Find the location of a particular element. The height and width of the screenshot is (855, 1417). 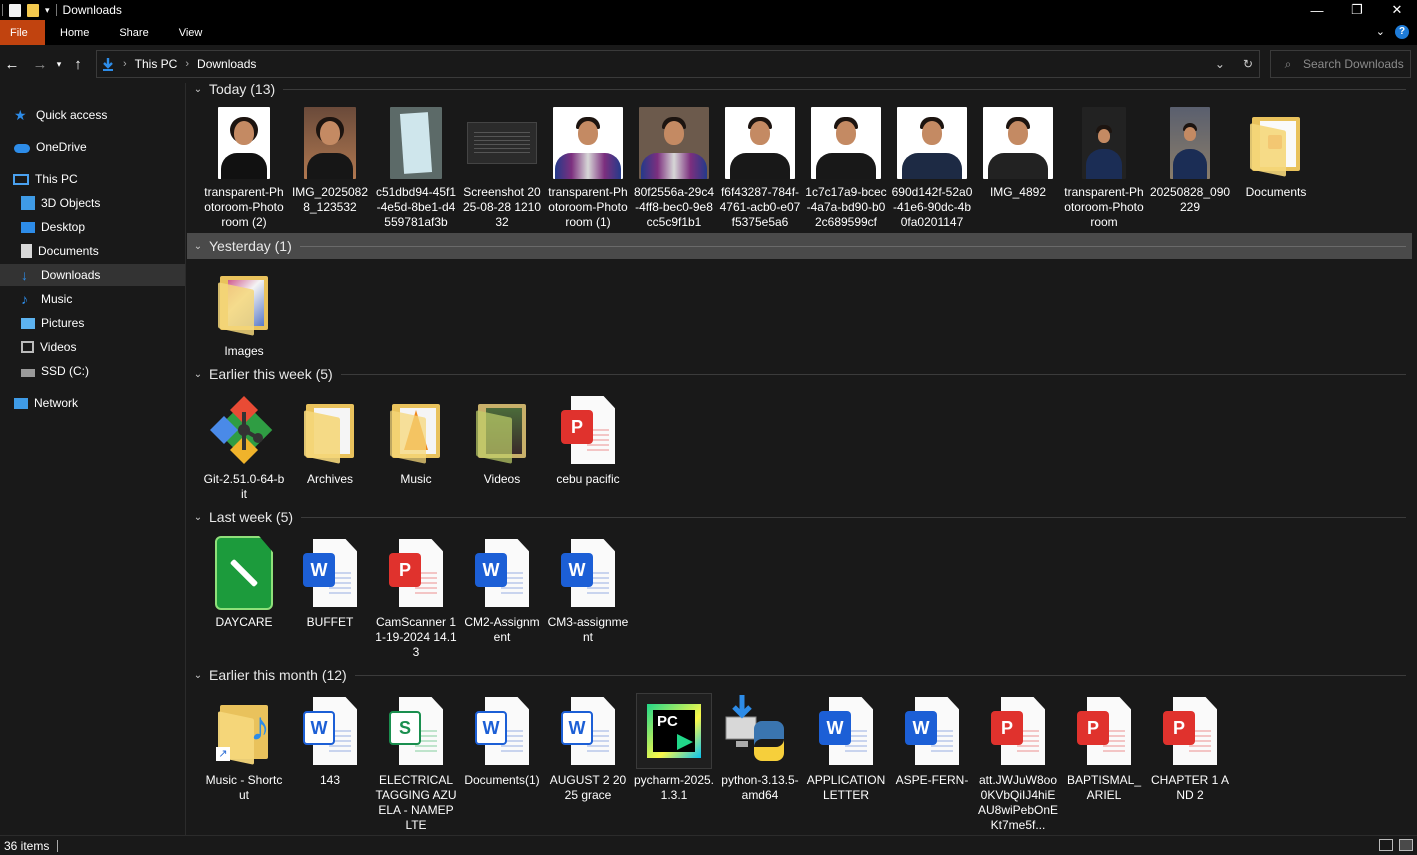

list-item: PC pycharm-2025.1.3.1 is located at coordinates (674, 748).